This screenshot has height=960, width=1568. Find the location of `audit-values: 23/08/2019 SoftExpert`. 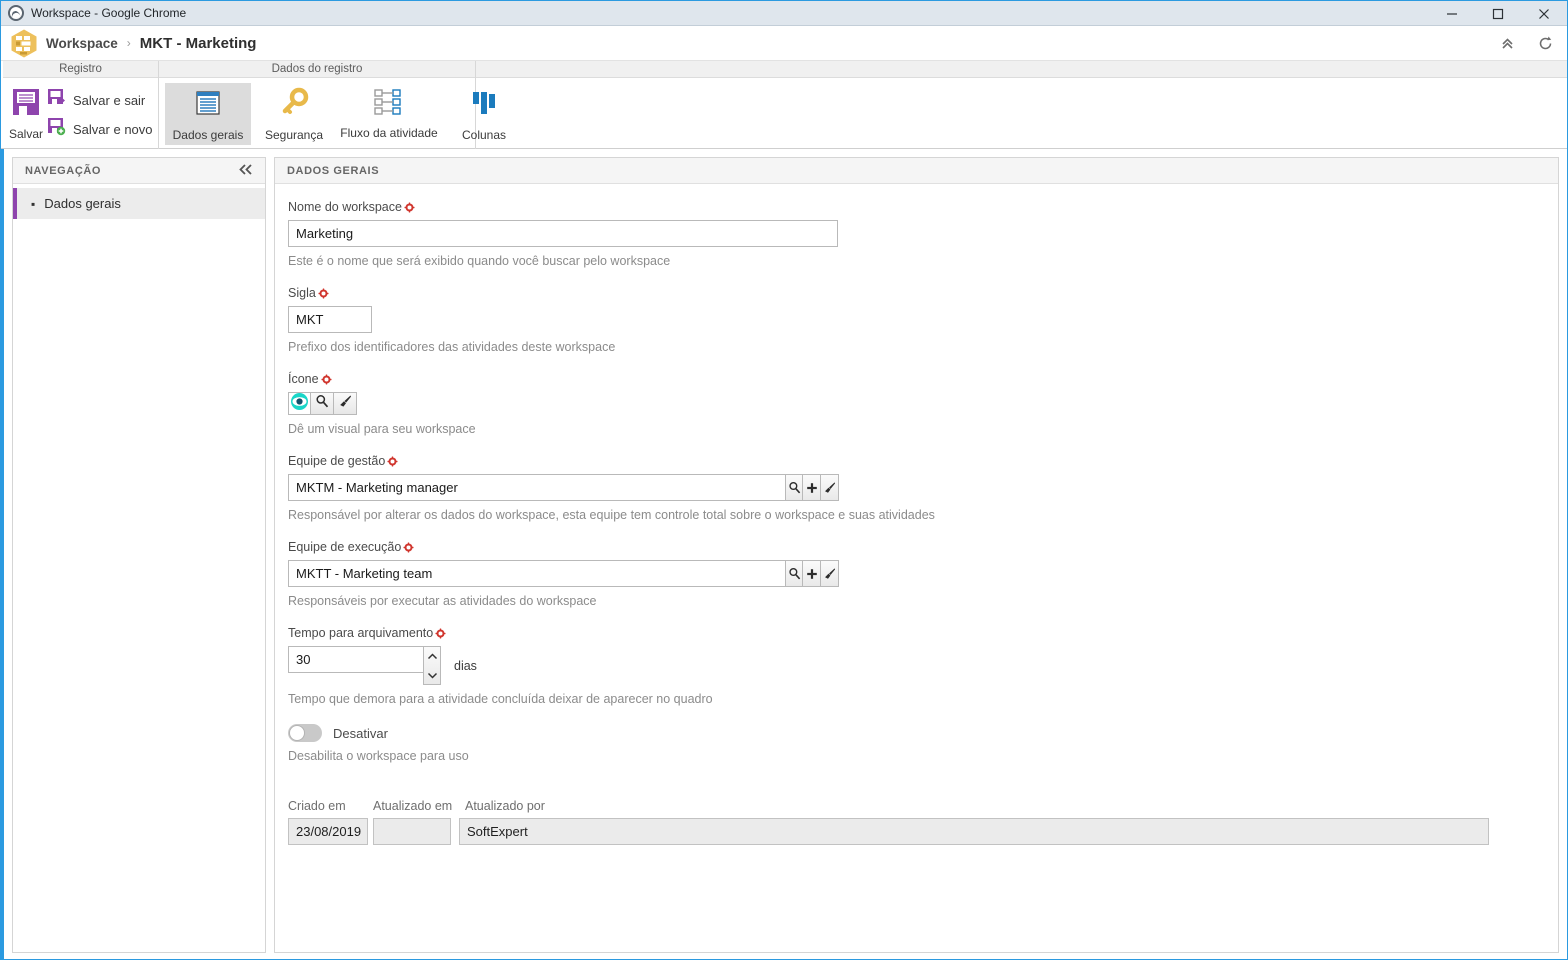

audit-values: 23/08/2019 SoftExpert is located at coordinates (916, 831).